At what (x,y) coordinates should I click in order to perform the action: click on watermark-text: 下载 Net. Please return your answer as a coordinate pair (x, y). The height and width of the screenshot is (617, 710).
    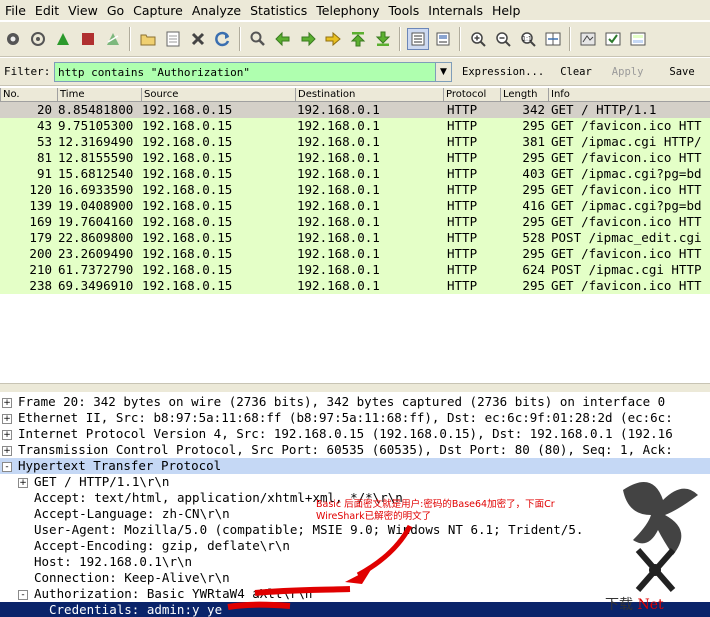
    Looking at the image, I should click on (634, 604).